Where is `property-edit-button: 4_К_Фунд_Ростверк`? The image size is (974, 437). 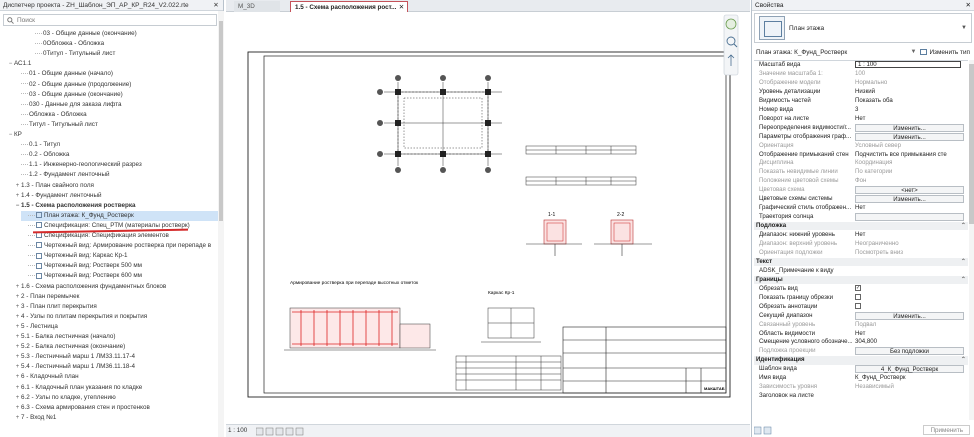
property-edit-button: 4_К_Фунд_Ростверк is located at coordinates (909, 369).